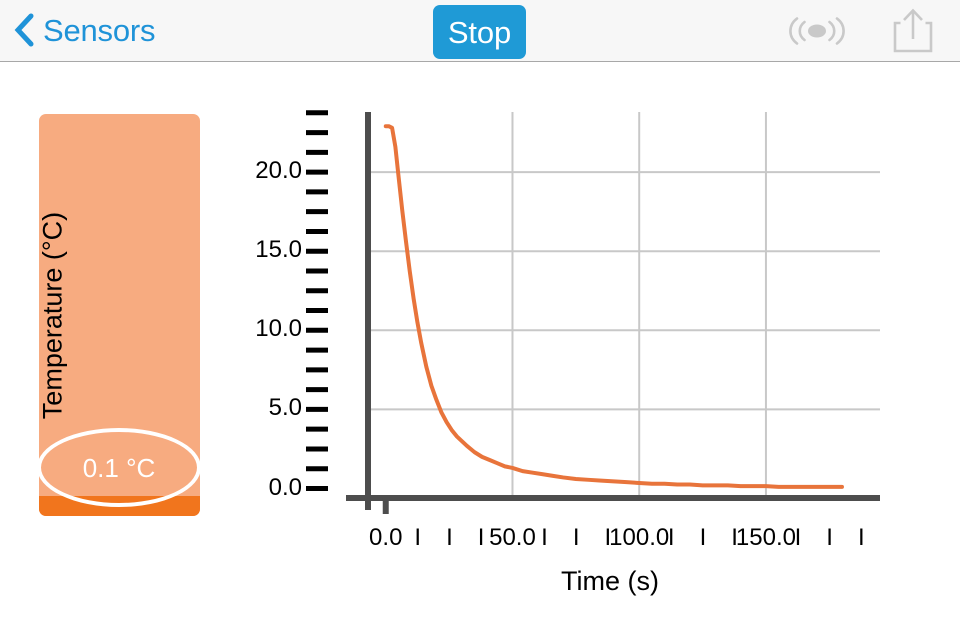  What do you see at coordinates (278, 250) in the screenshot?
I see `y-axis-tick-label: 15.0` at bounding box center [278, 250].